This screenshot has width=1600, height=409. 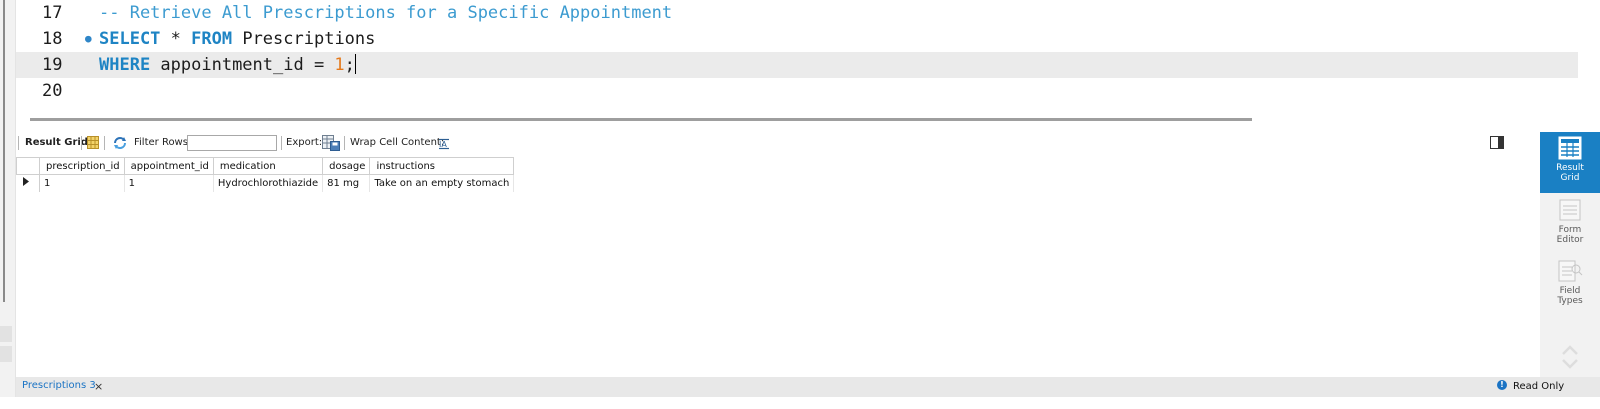 I want to click on filter-rows-label: Filter Rows:, so click(x=163, y=142).